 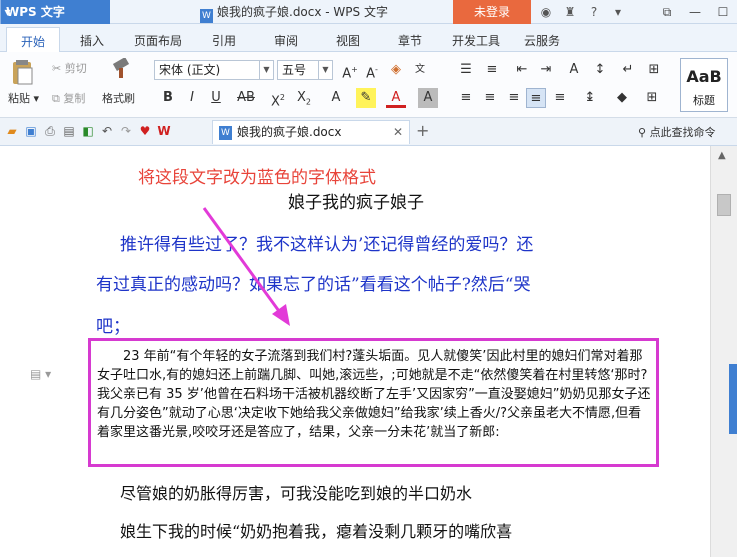 I want to click on highlight-button: ✎, so click(x=366, y=98).